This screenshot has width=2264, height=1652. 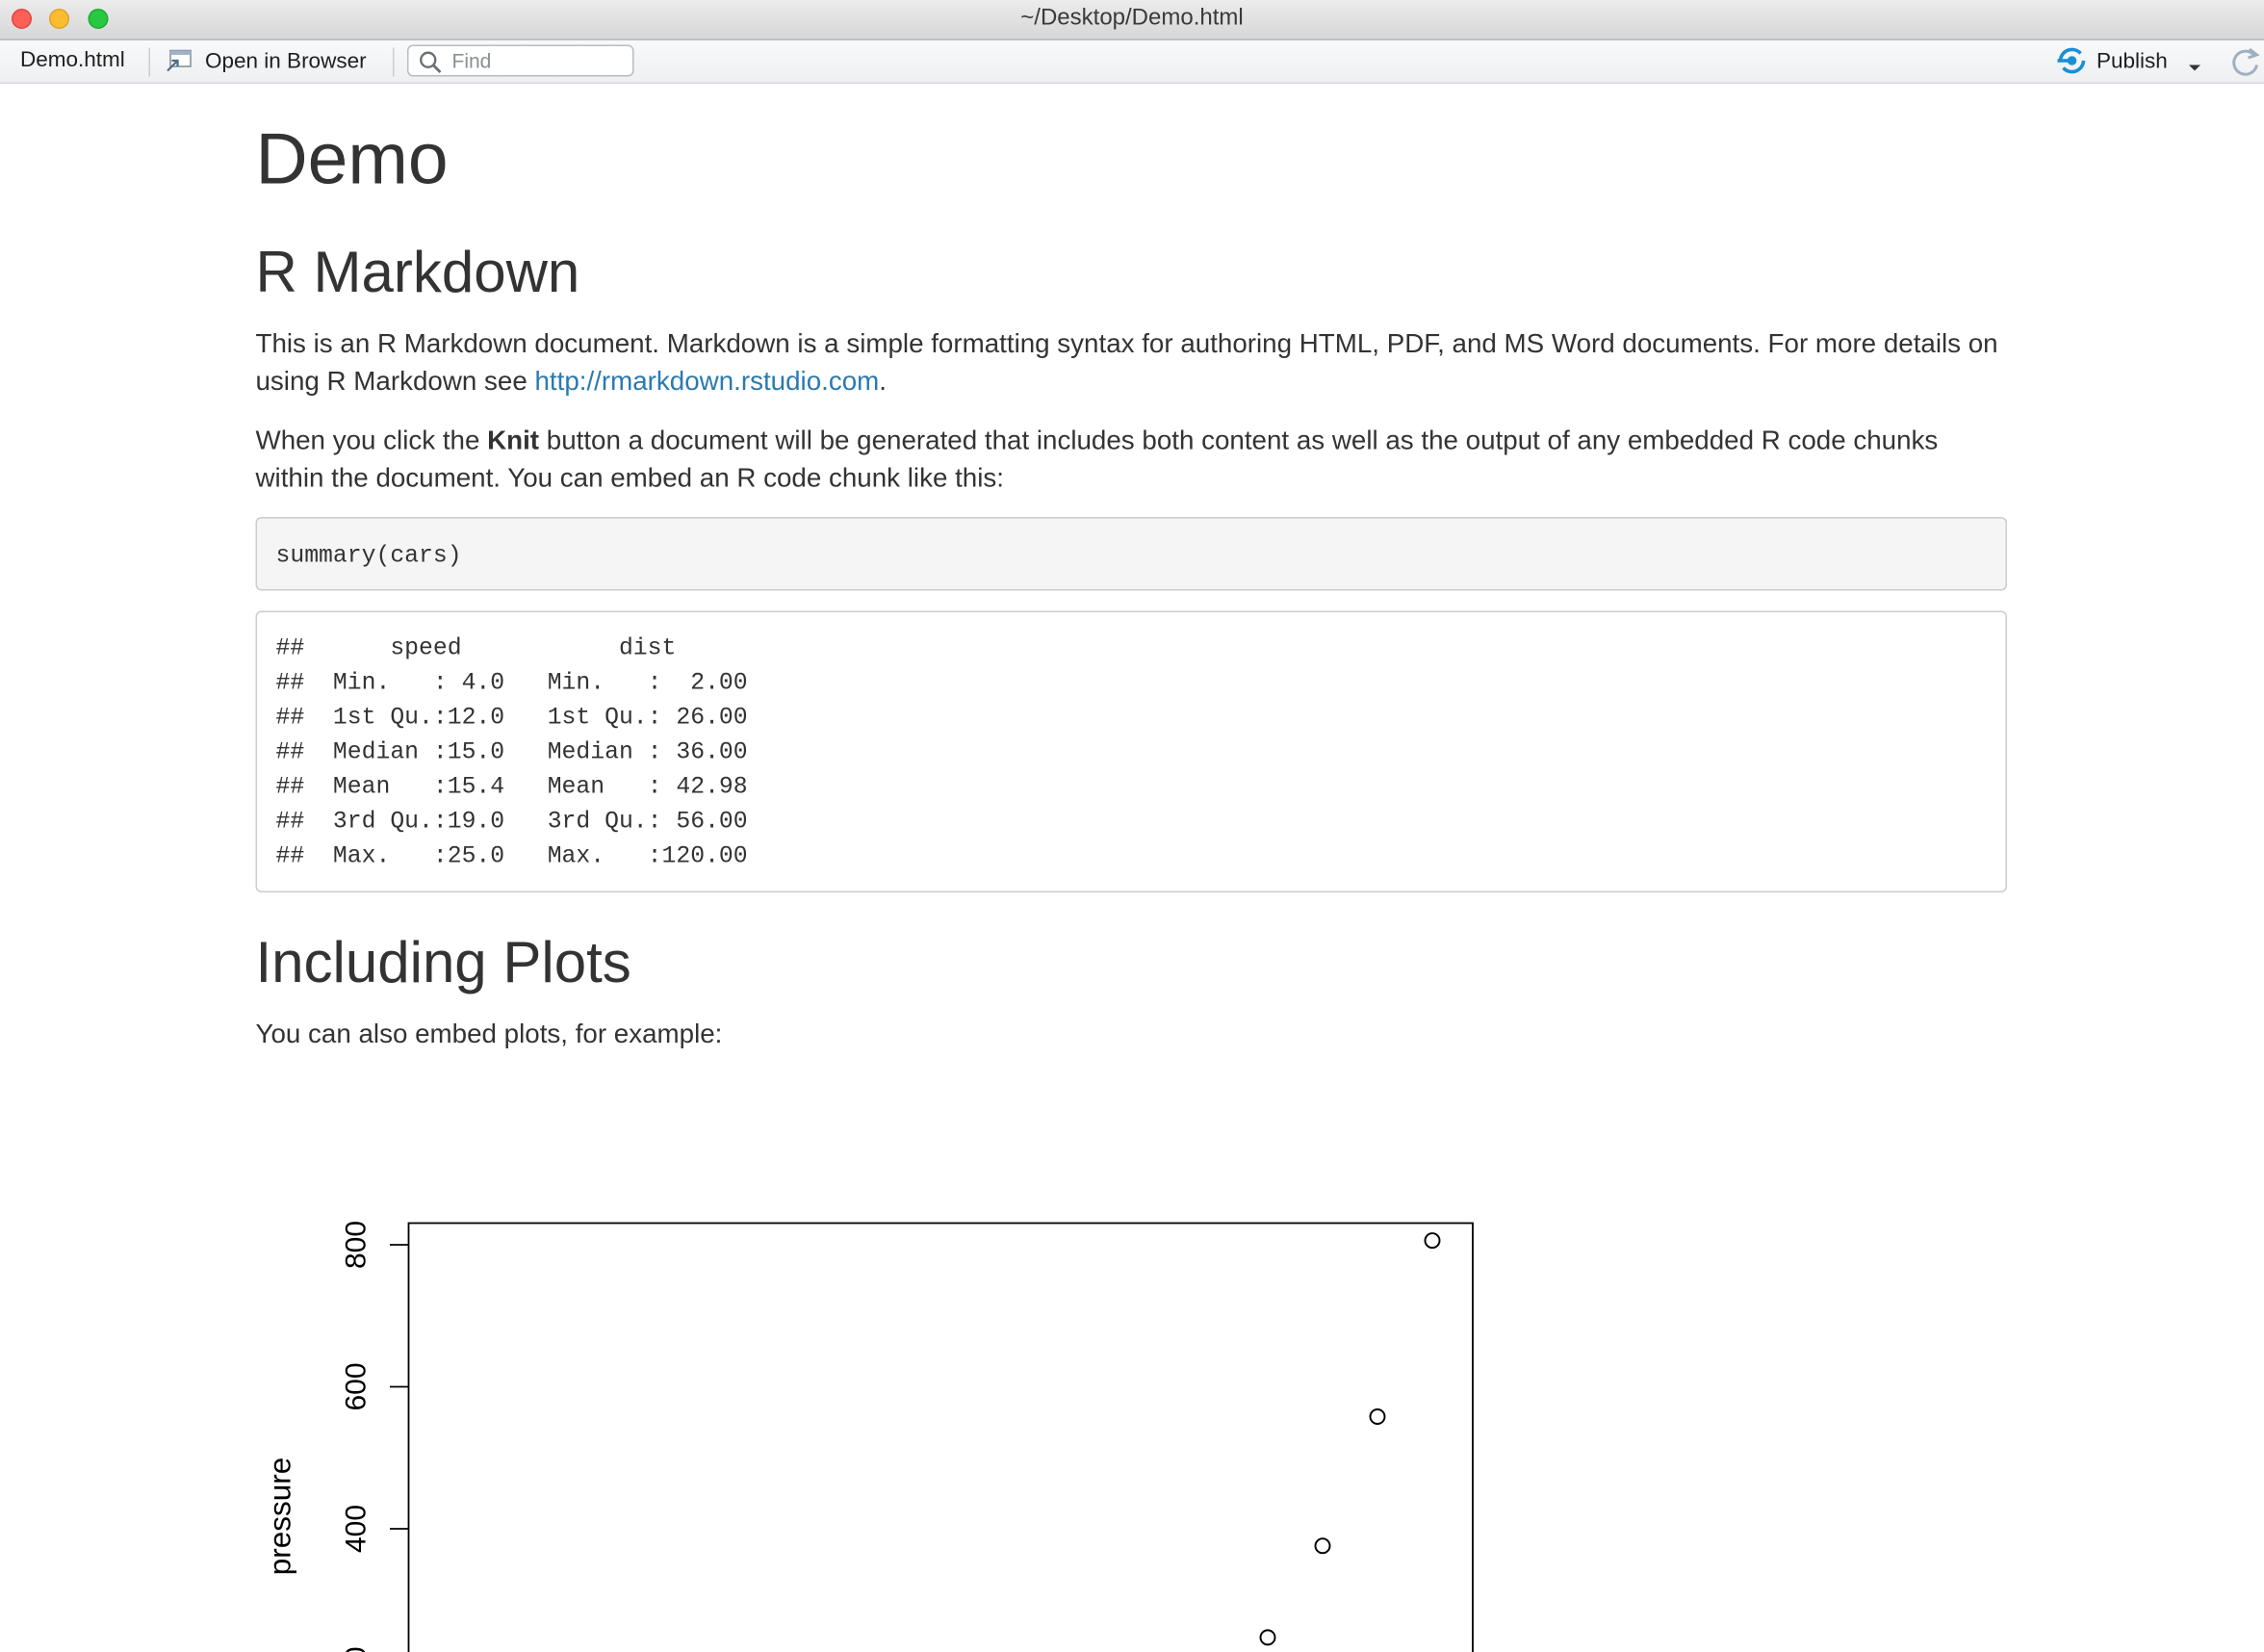 I want to click on refresh-icon, so click(x=2245, y=62).